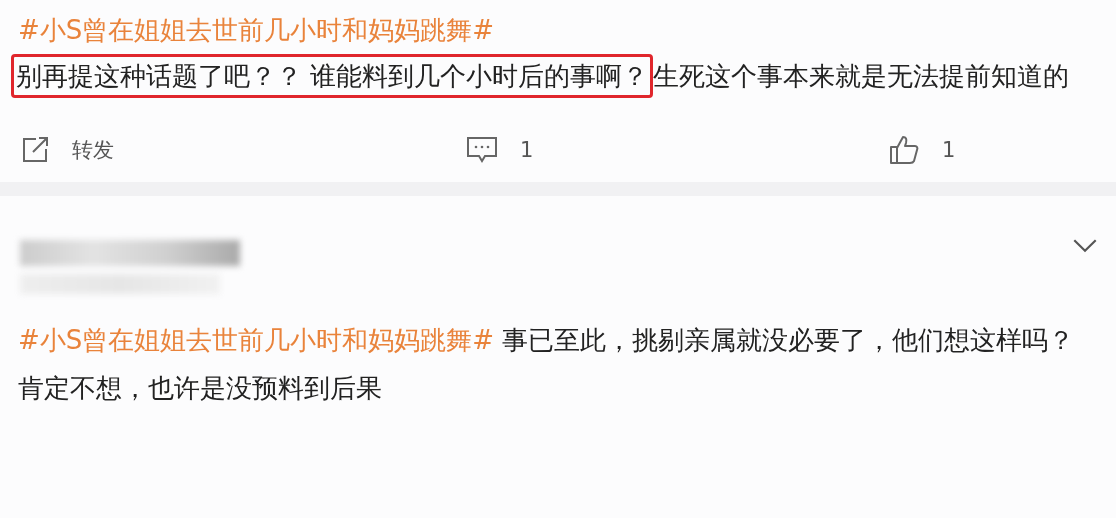  Describe the element at coordinates (1085, 245) in the screenshot. I see `chevron-down-icon` at that location.